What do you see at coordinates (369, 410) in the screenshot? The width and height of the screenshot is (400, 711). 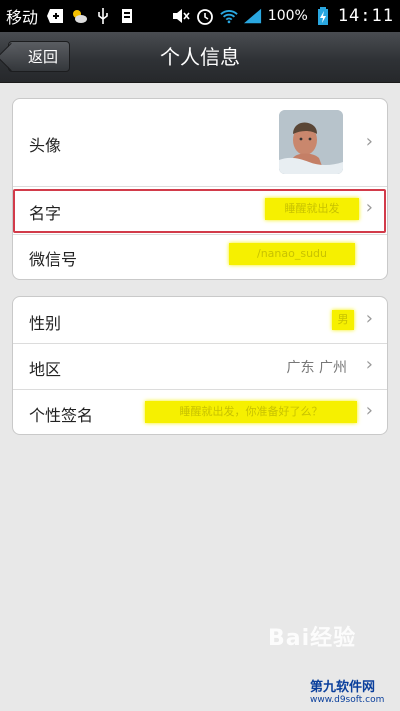 I see `signature-chevron-icon: ›` at bounding box center [369, 410].